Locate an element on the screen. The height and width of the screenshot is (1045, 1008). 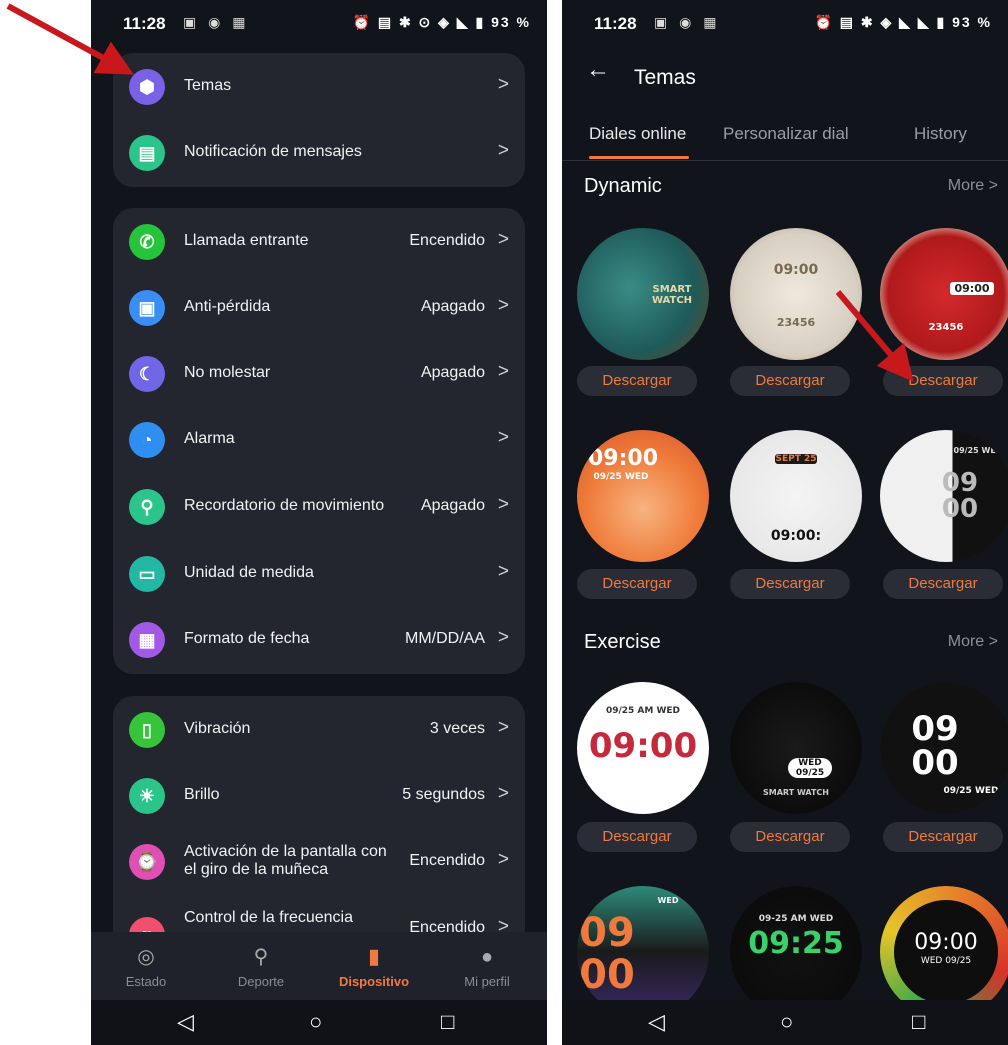
annotation-arrow-descargar is located at coordinates (874, 336).